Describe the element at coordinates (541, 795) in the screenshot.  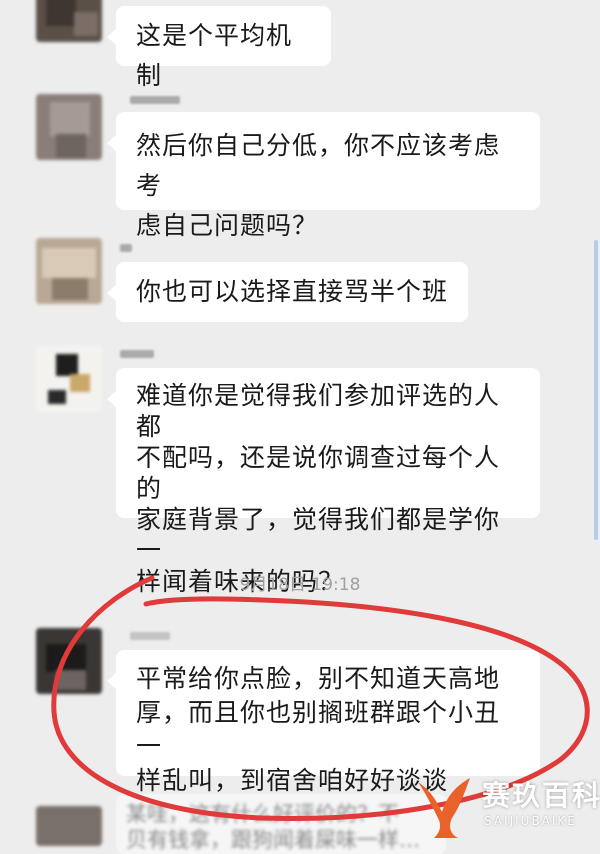
I see `watermark-text: 赛玖百科` at that location.